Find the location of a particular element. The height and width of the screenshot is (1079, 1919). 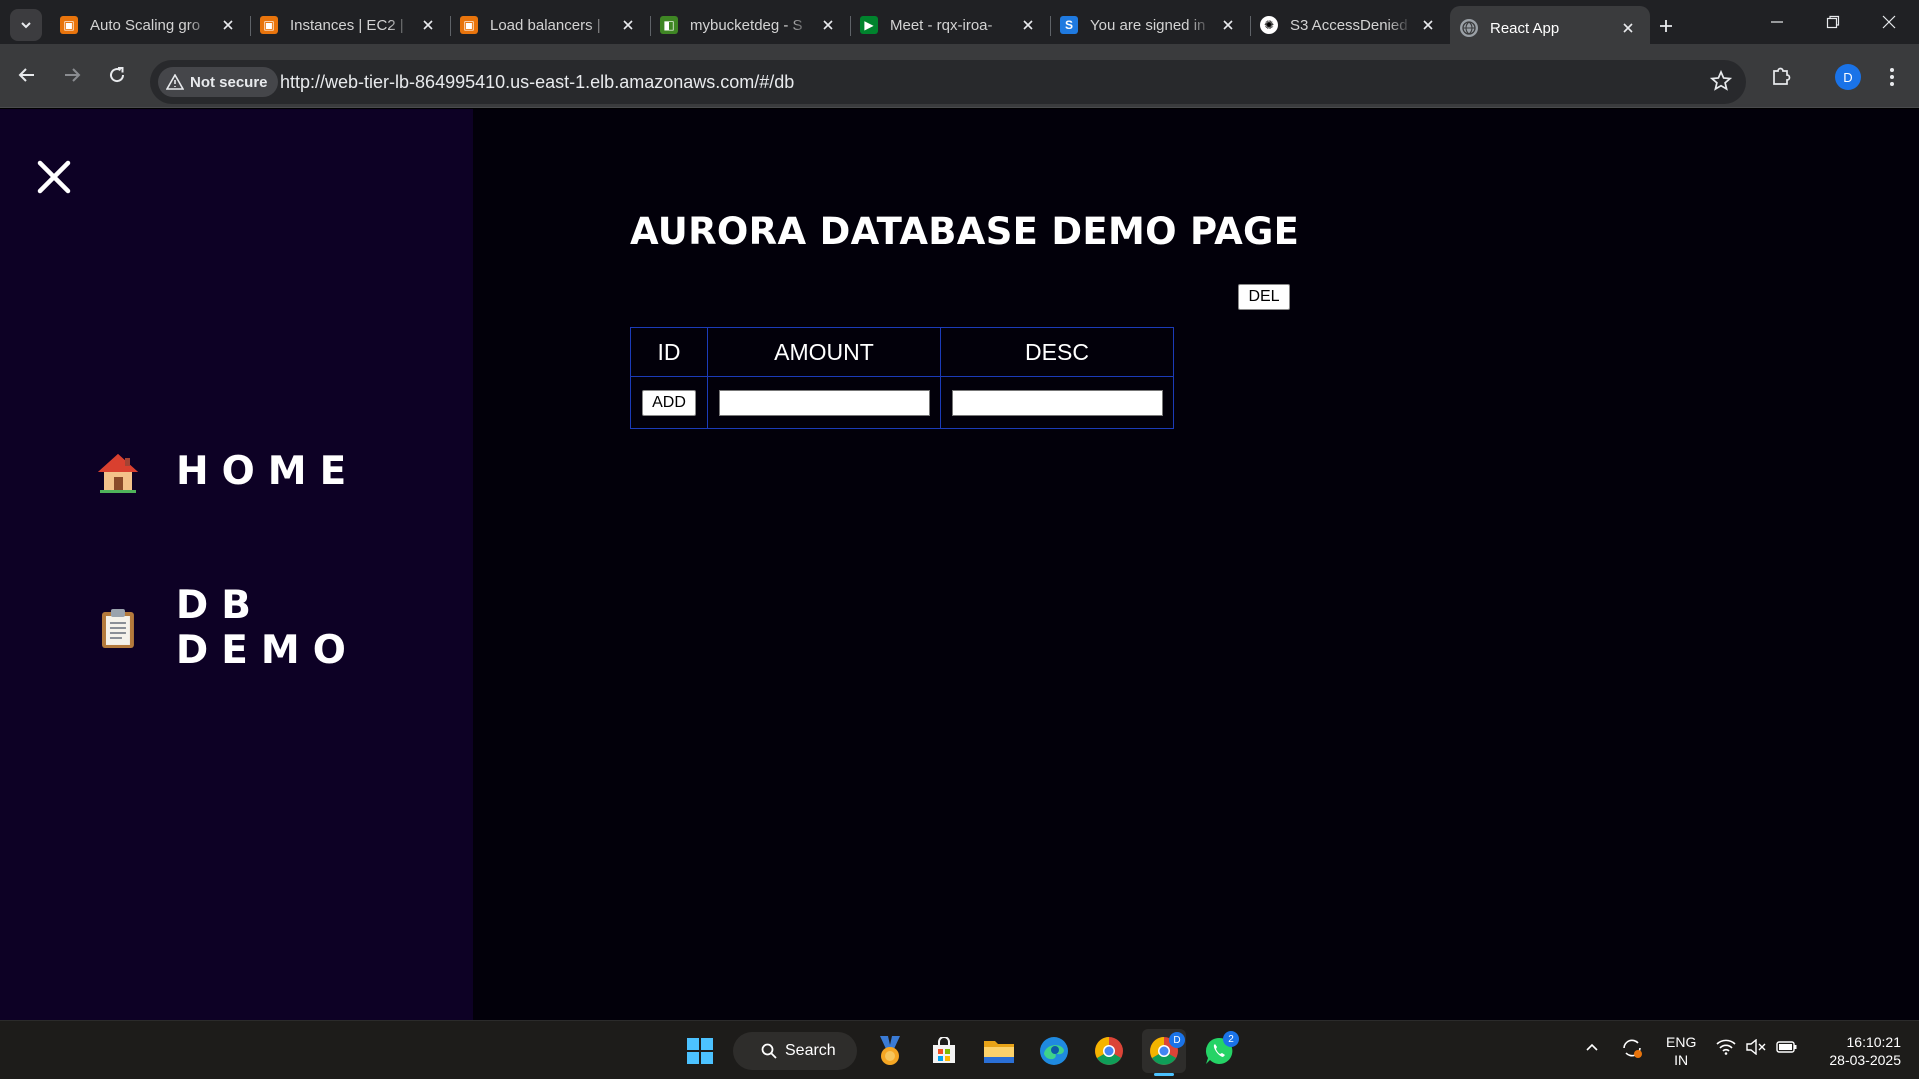

medal-icon is located at coordinates (890, 1050).